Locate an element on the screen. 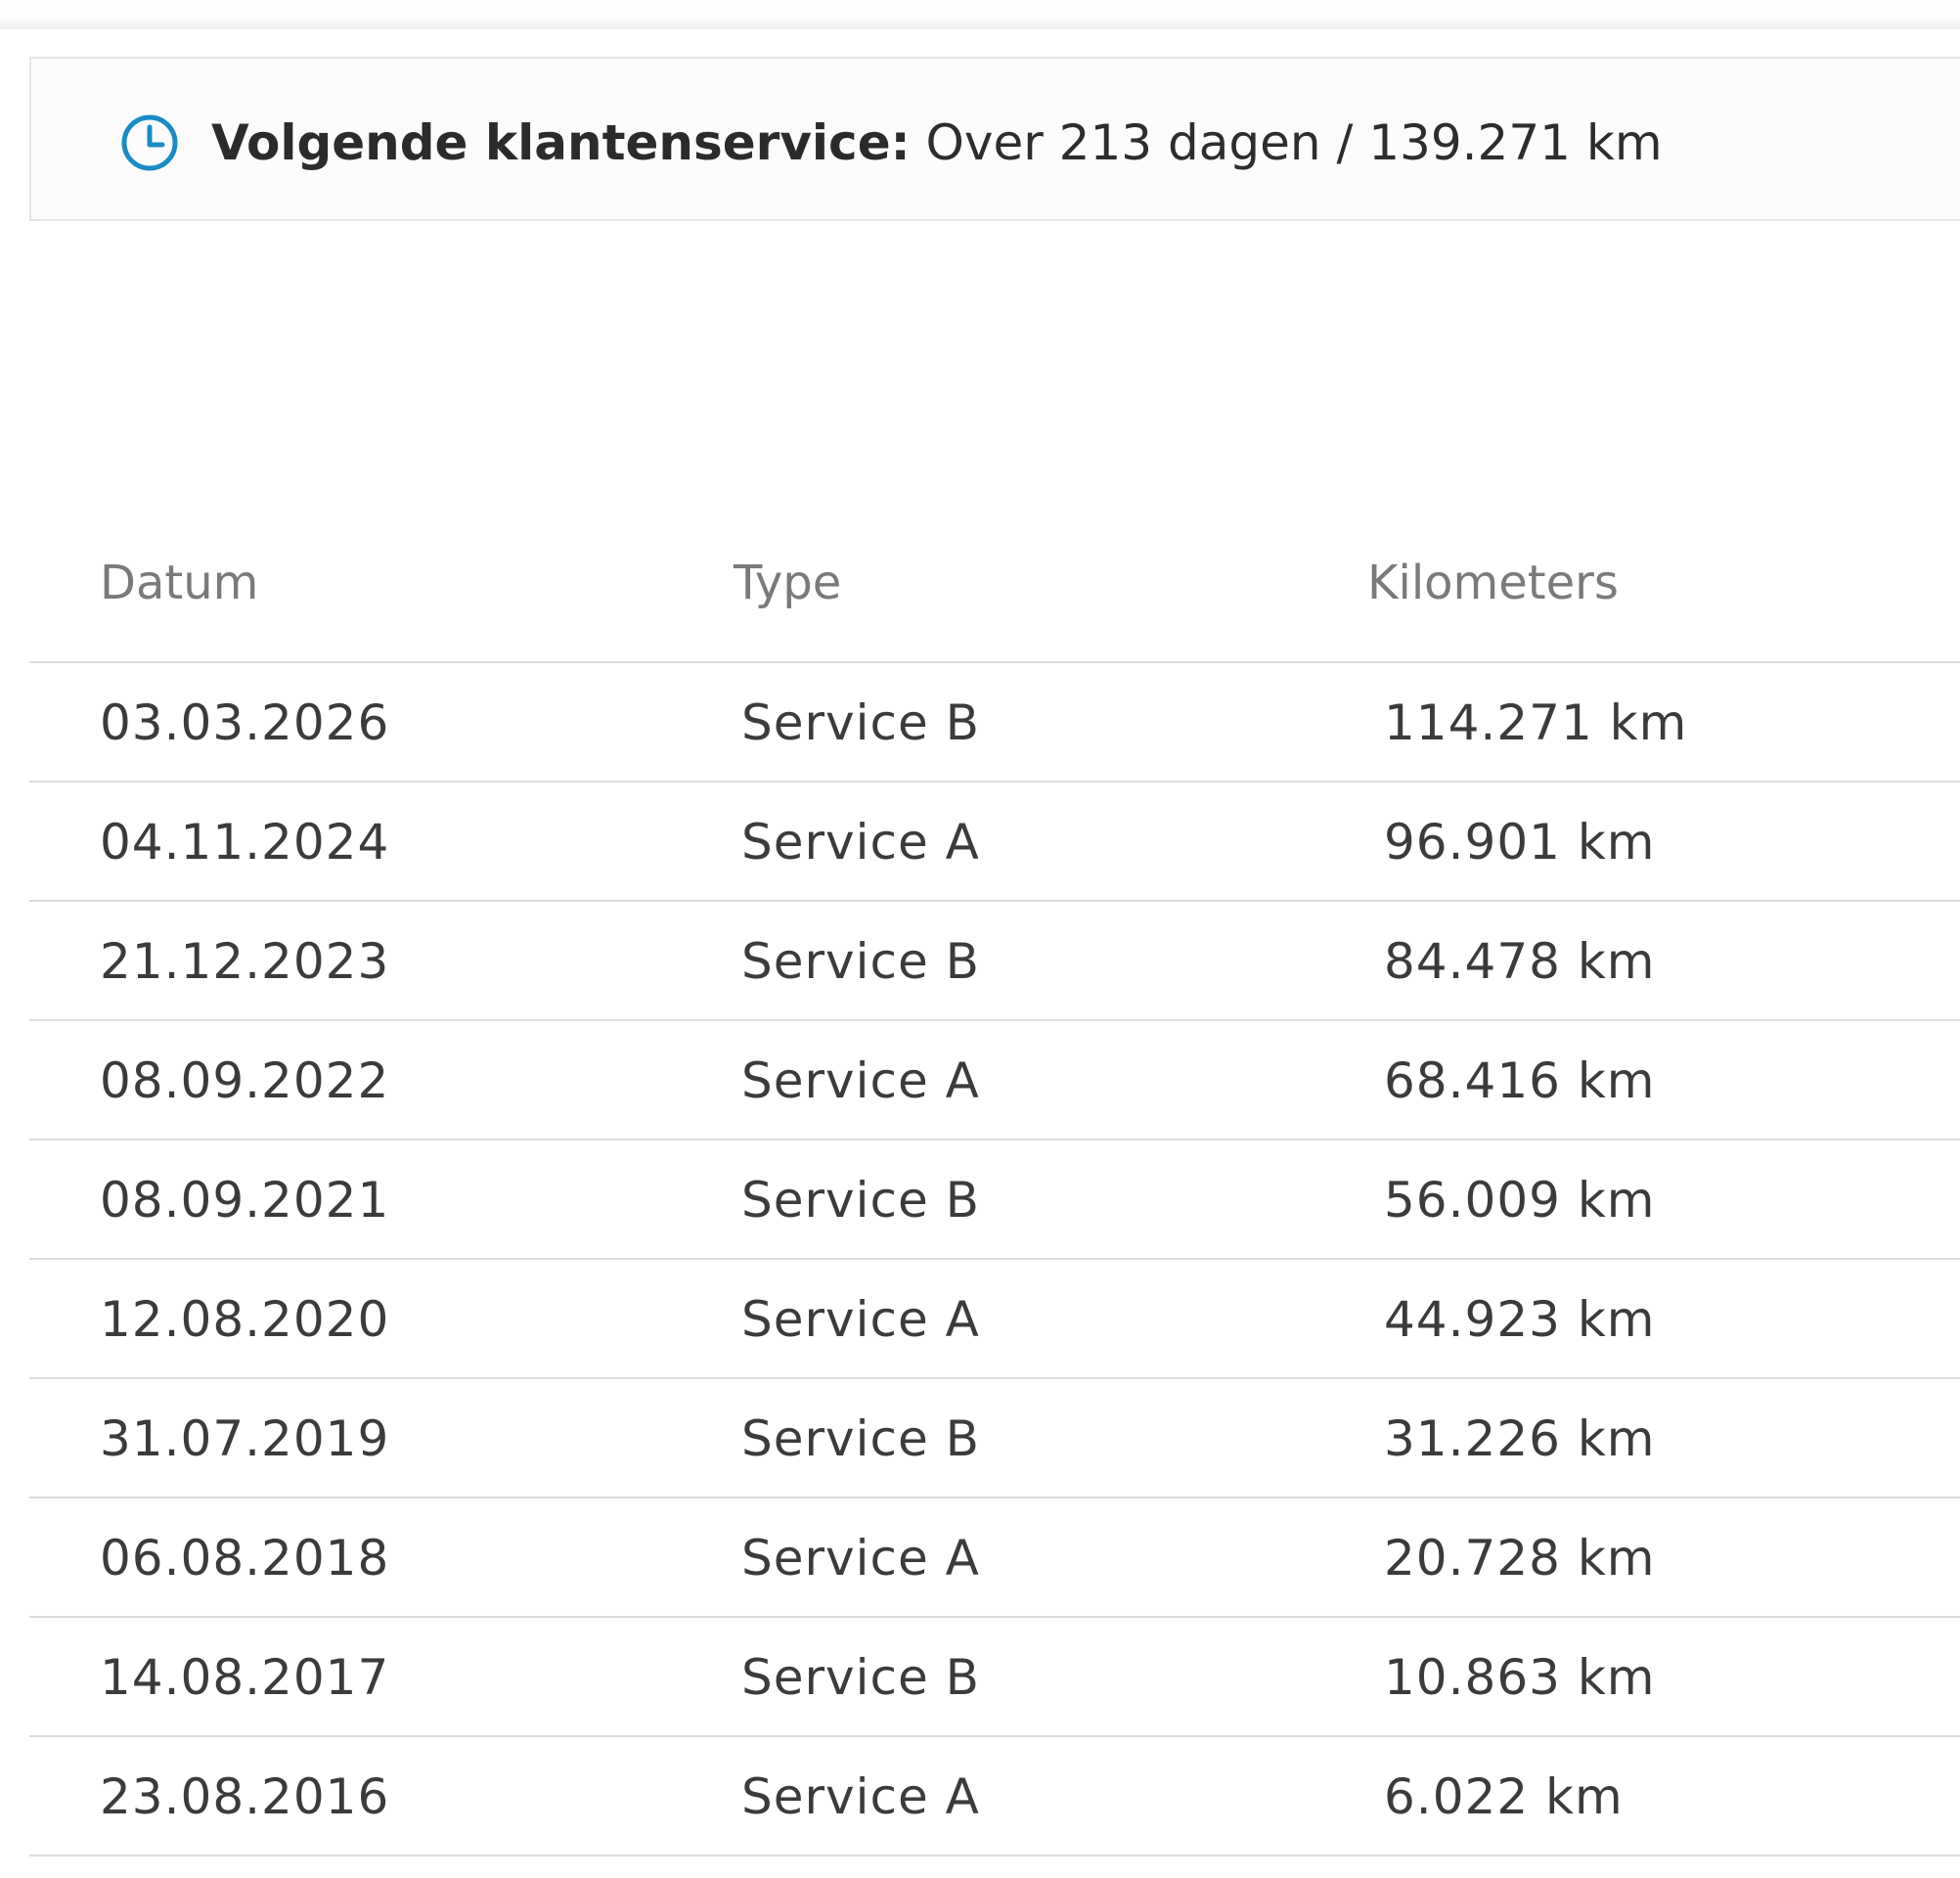 Image resolution: width=1960 pixels, height=1878 pixels. cell-kilometers: 68.416 km is located at coordinates (1520, 1080).